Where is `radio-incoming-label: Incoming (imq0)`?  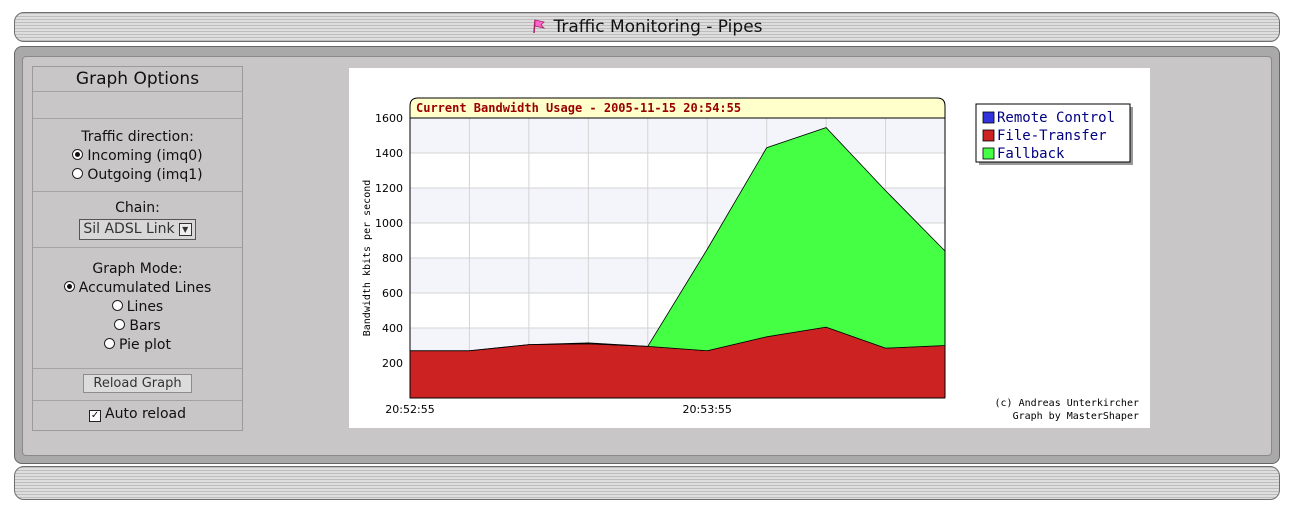
radio-incoming-label: Incoming (imq0) is located at coordinates (145, 156).